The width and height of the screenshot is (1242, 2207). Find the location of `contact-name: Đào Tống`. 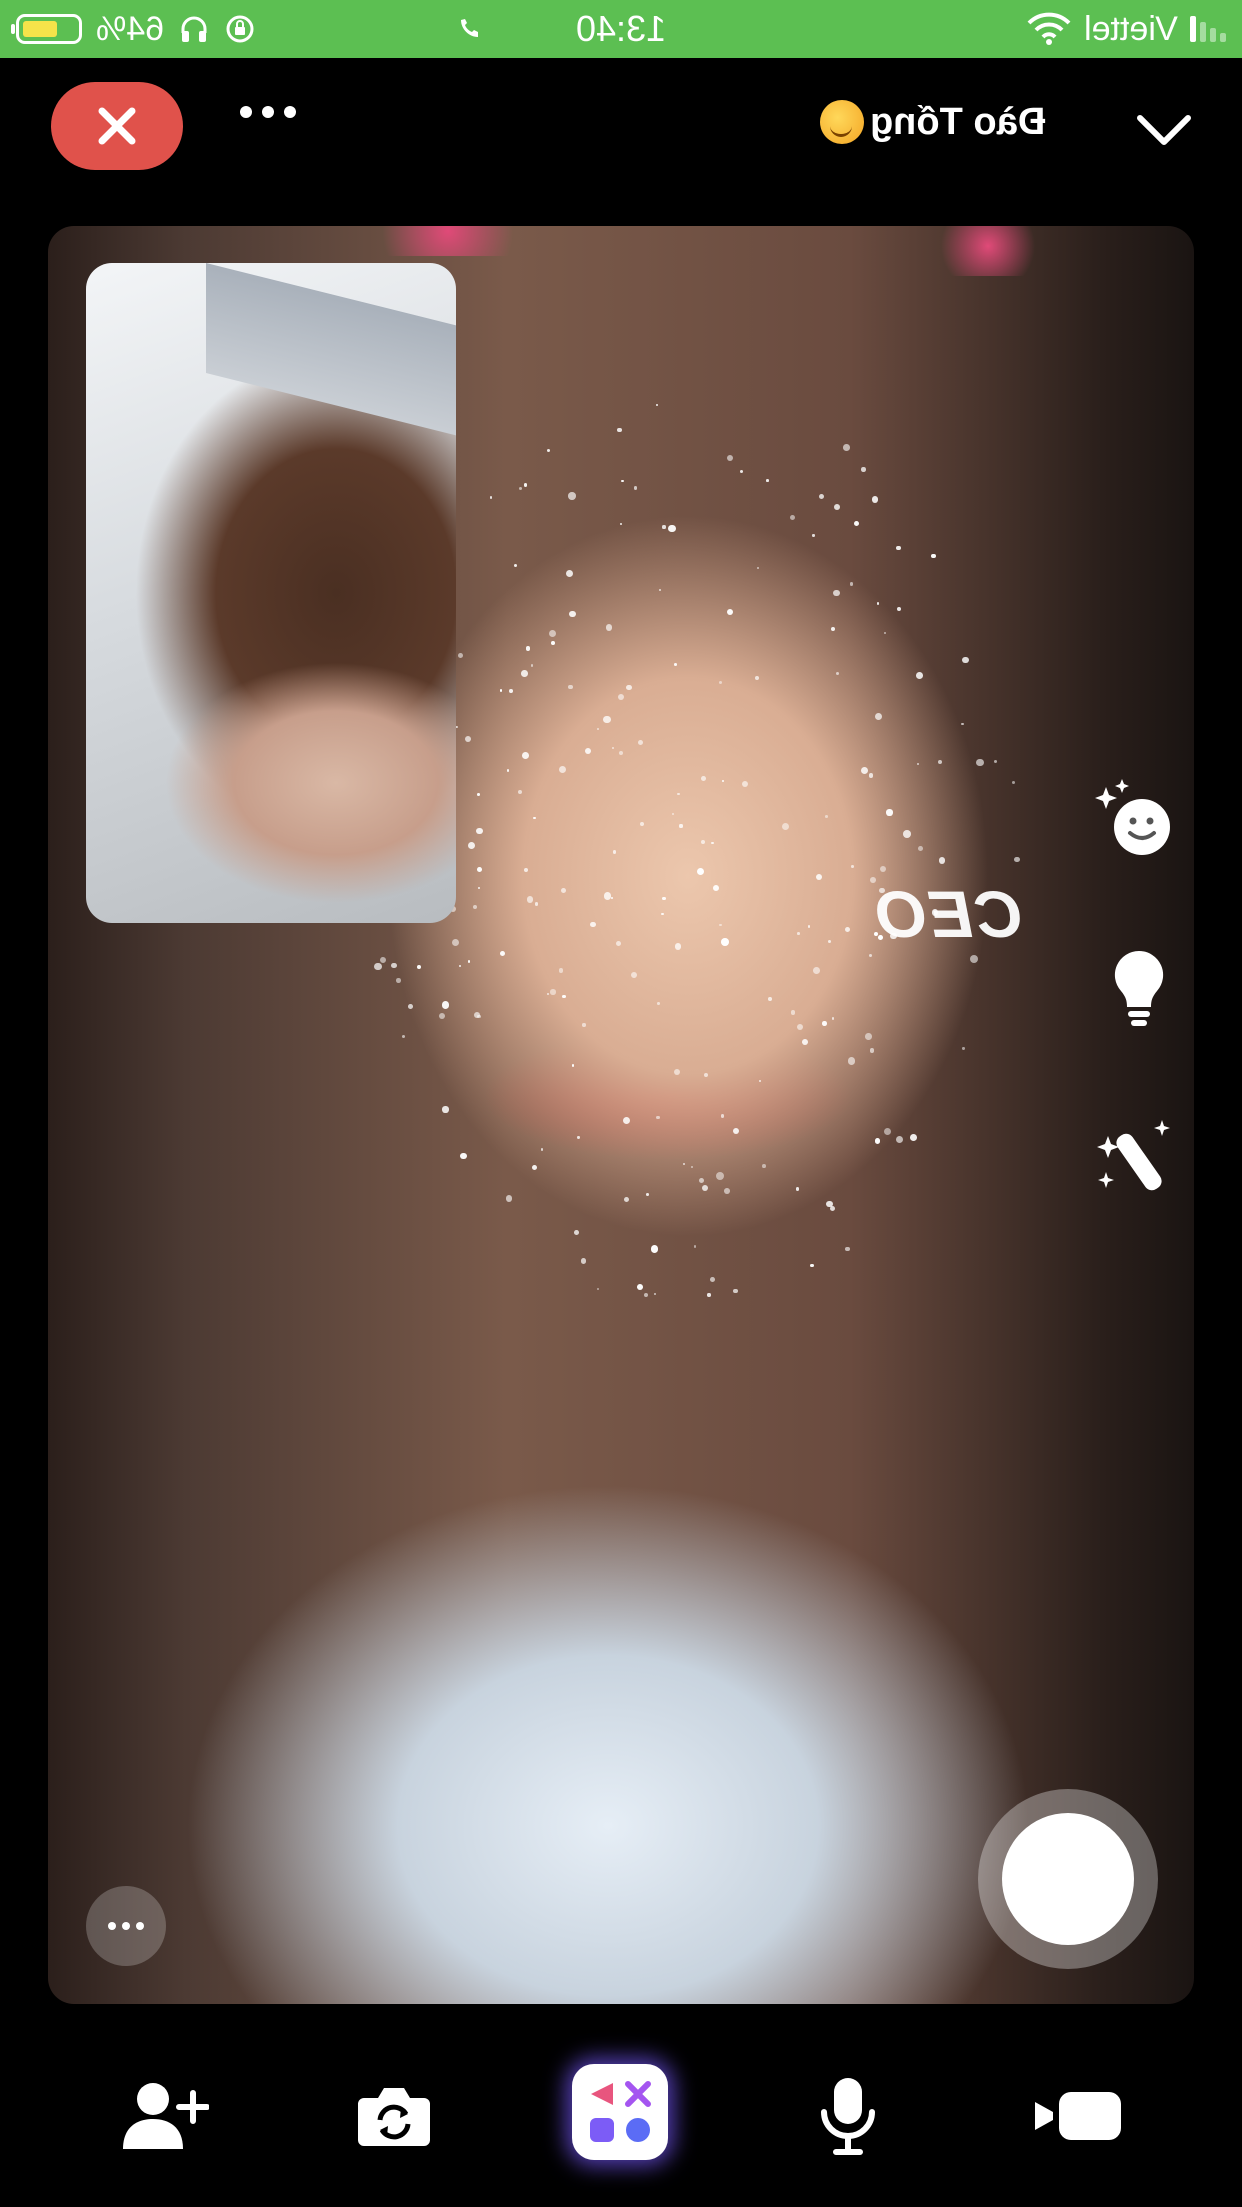

contact-name: Đào Tống is located at coordinates (958, 121).